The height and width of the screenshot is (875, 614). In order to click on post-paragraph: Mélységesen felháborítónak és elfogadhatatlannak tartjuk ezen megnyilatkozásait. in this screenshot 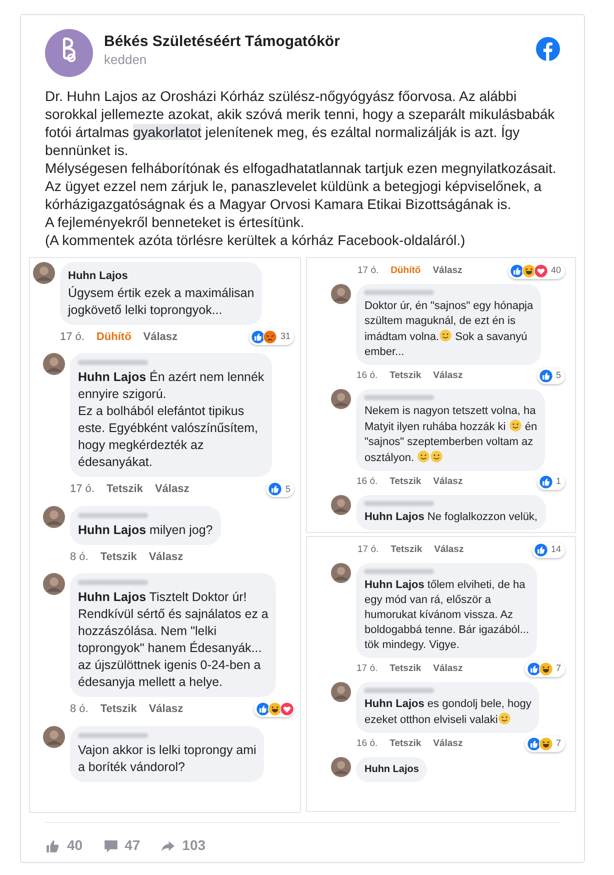, I will do `click(301, 168)`.